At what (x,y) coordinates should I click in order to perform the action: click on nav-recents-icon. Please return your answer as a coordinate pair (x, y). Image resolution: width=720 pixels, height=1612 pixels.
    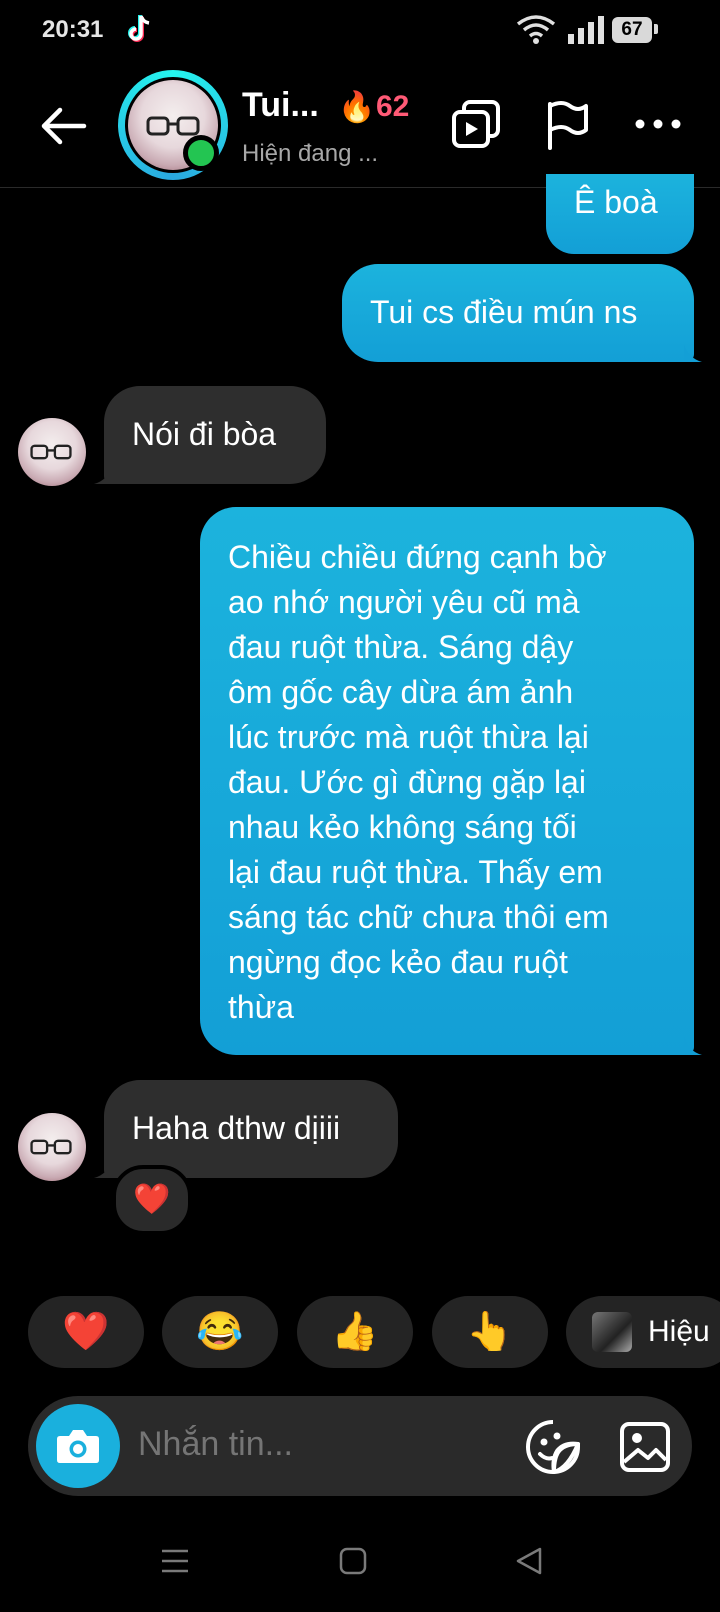
    Looking at the image, I should click on (175, 1561).